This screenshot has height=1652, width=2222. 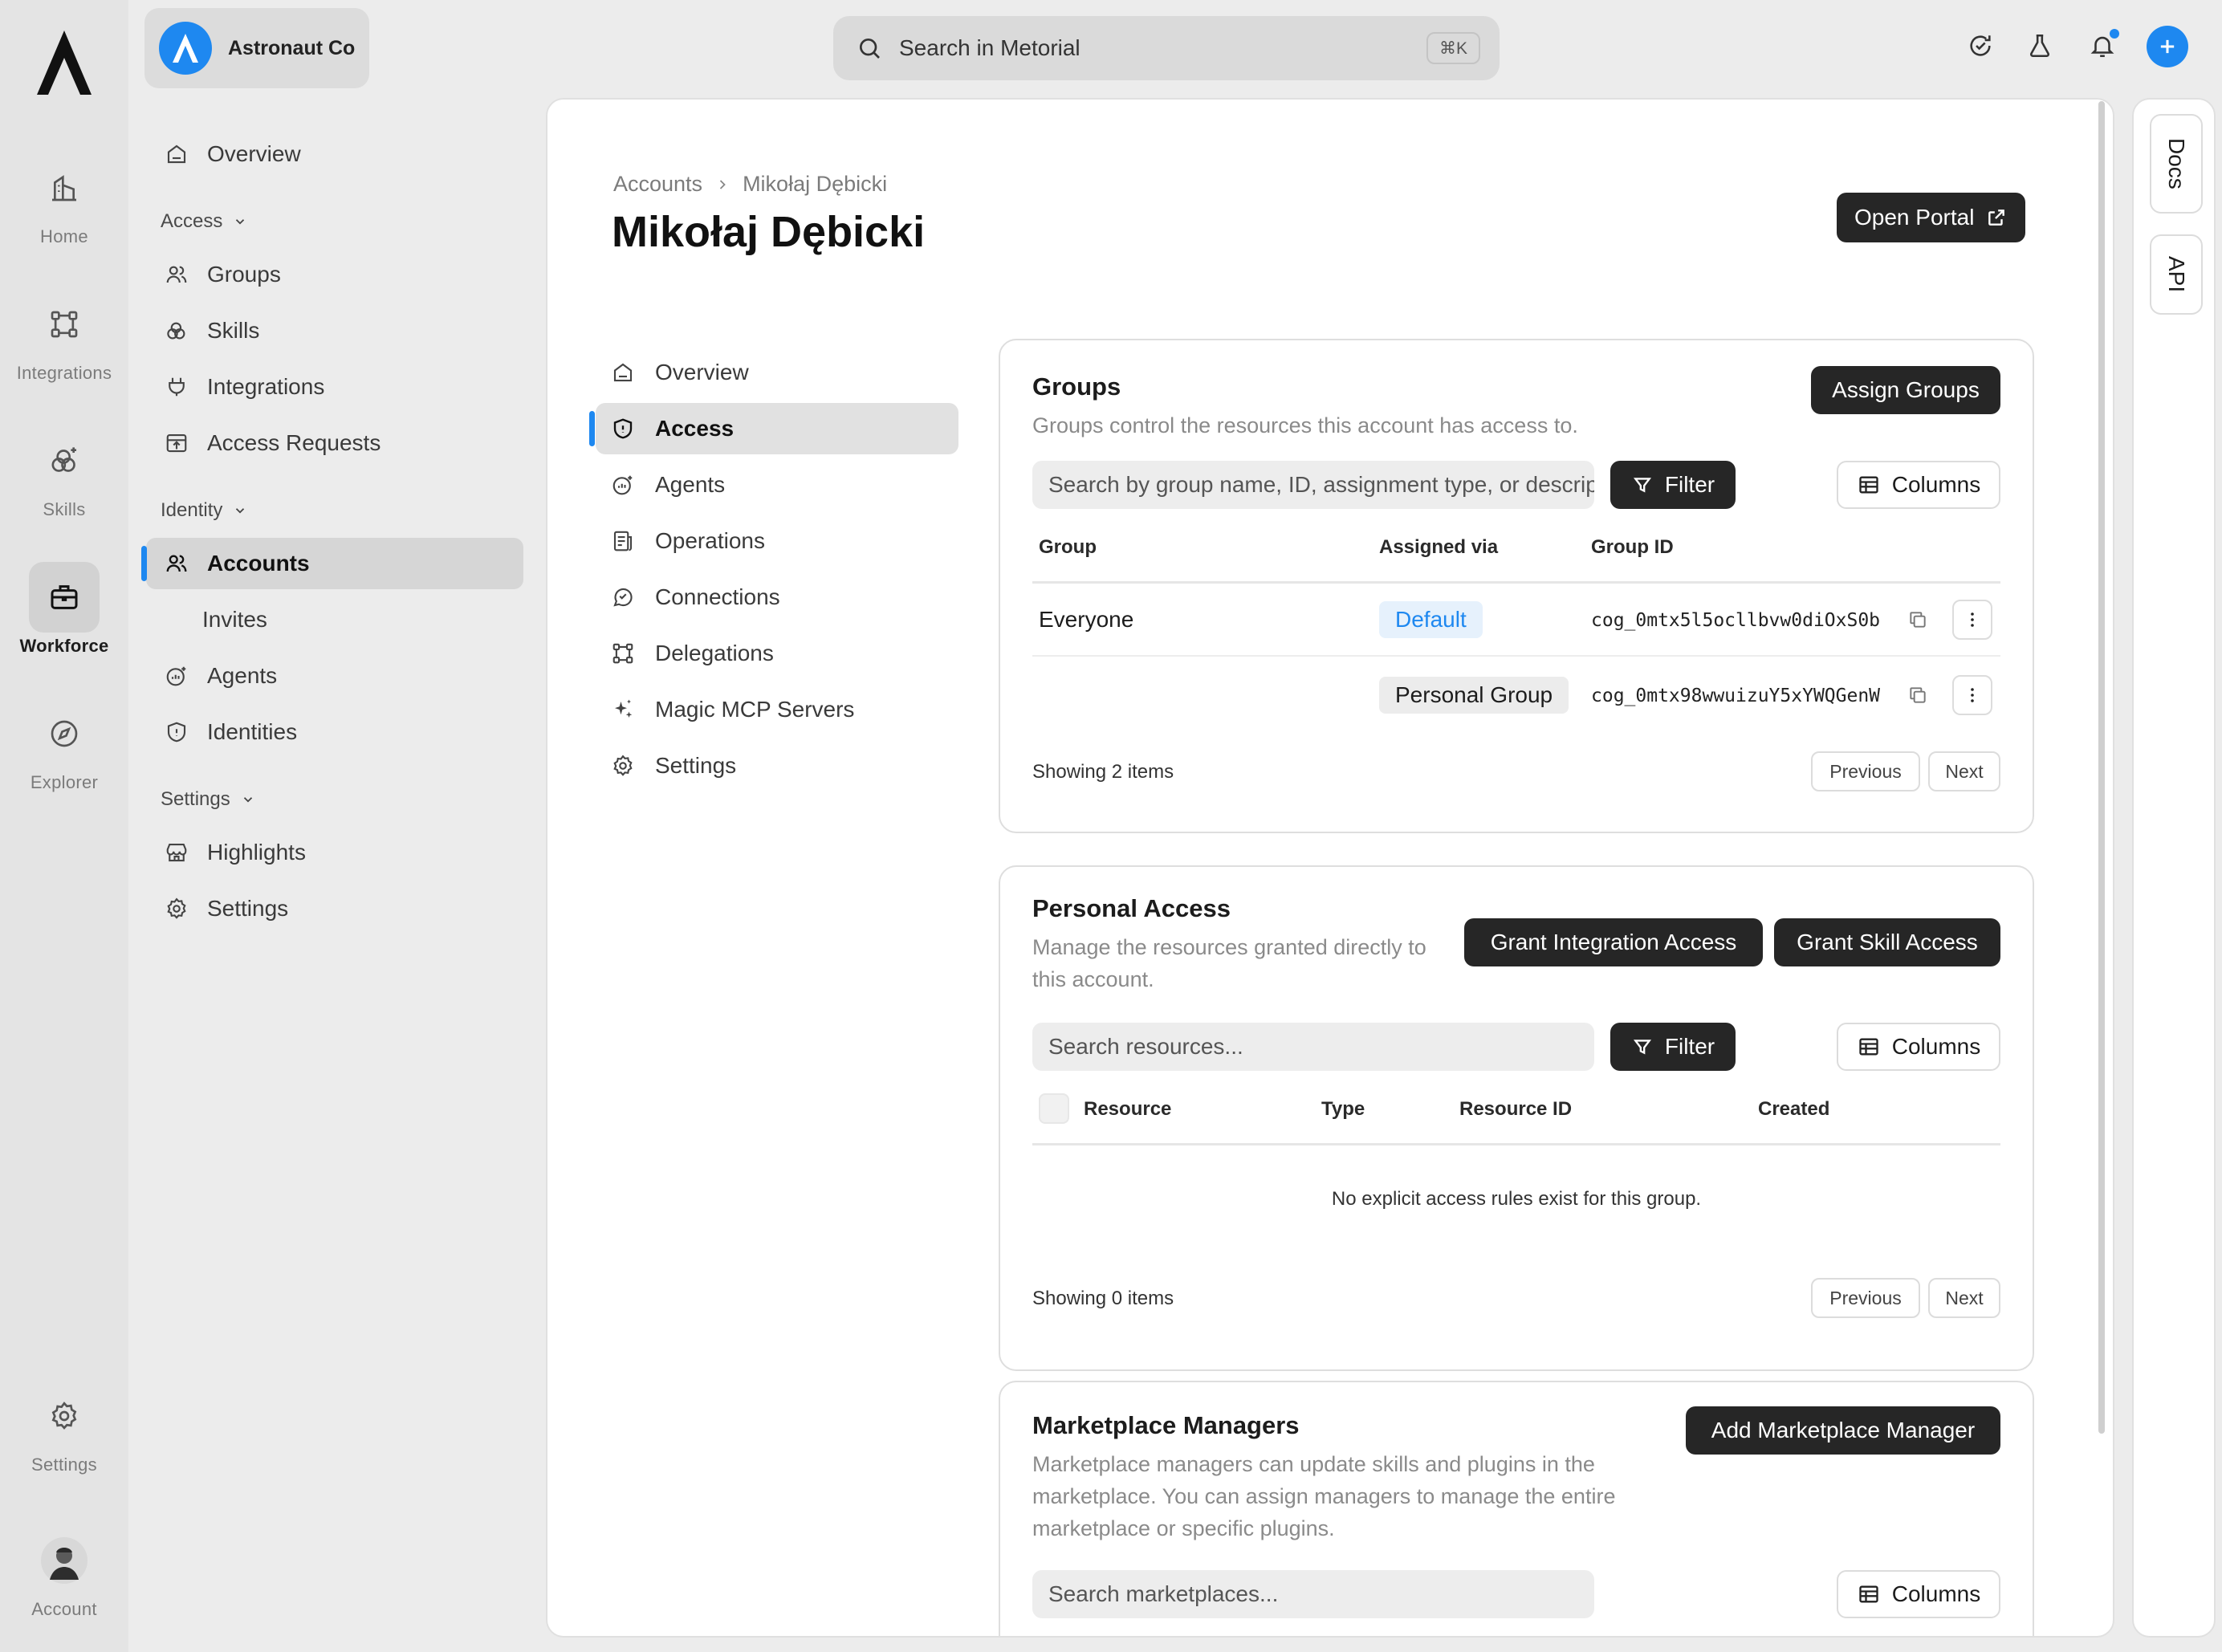 I want to click on sidebar-item-label: Overview, so click(x=254, y=153).